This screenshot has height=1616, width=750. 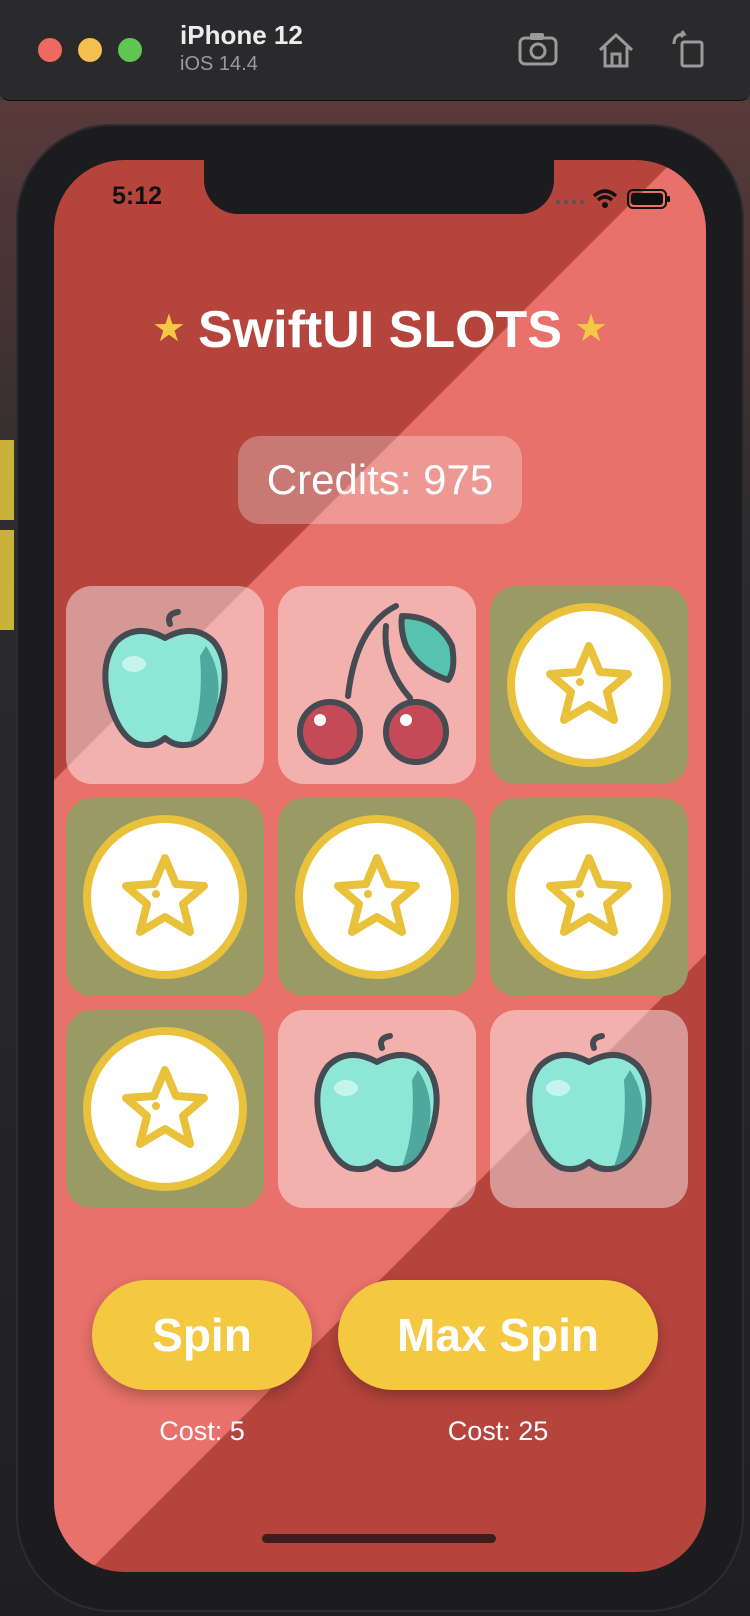 I want to click on status-time: 5:12, so click(x=137, y=196).